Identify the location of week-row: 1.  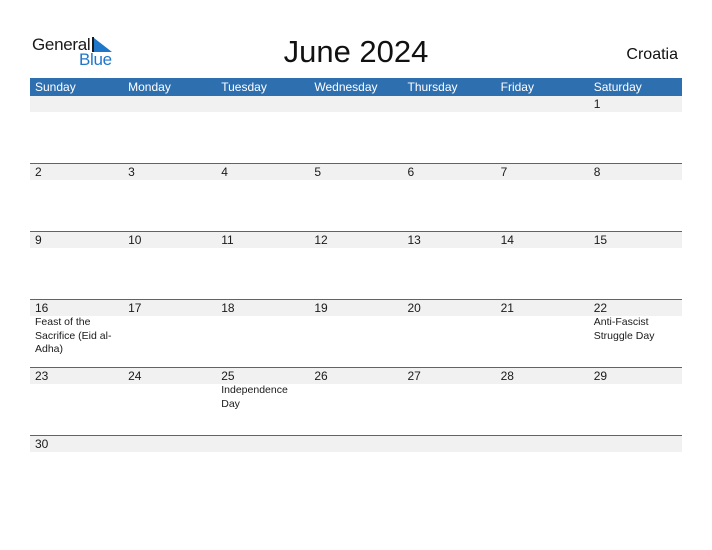
(356, 129).